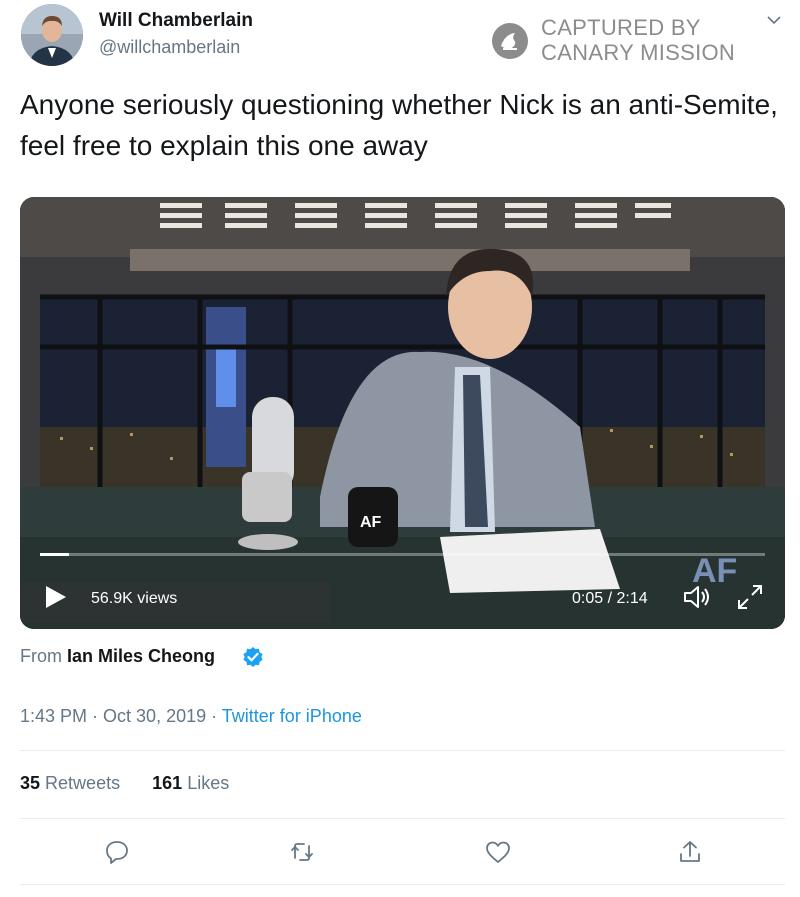 This screenshot has height=897, width=800. Describe the element at coordinates (610, 598) in the screenshot. I see `video-time: 0:05 / 2:14` at that location.